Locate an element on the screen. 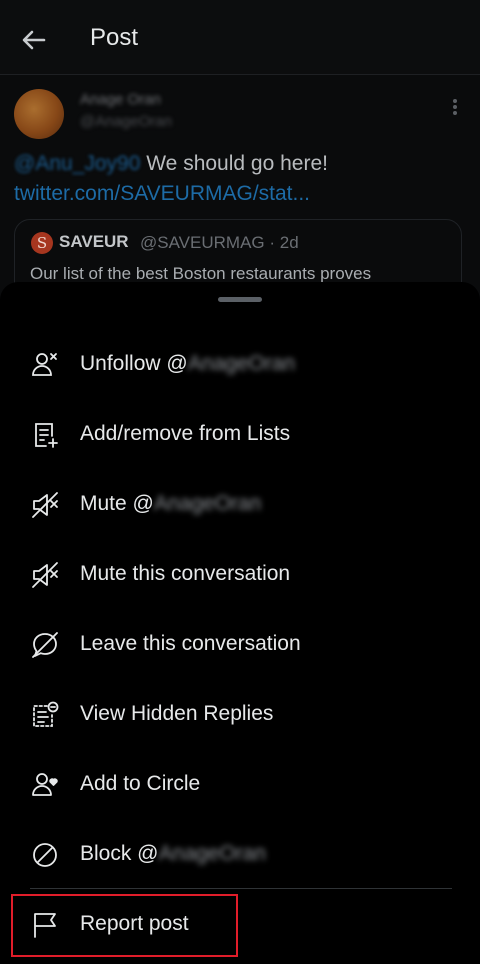 The image size is (480, 964). avatar is located at coordinates (39, 114).